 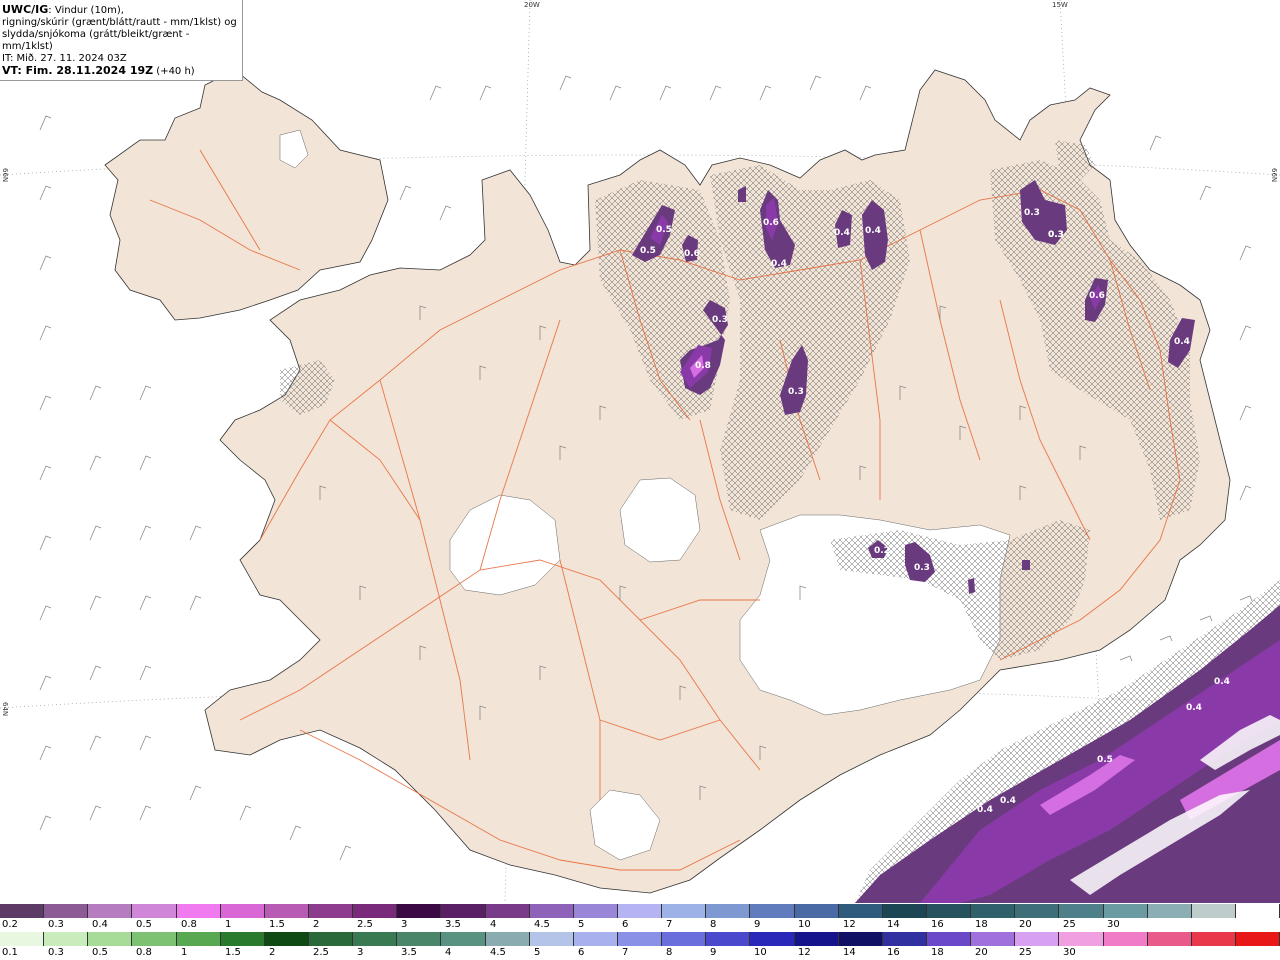 I want to click on scale-label: 16, so click(x=893, y=952).